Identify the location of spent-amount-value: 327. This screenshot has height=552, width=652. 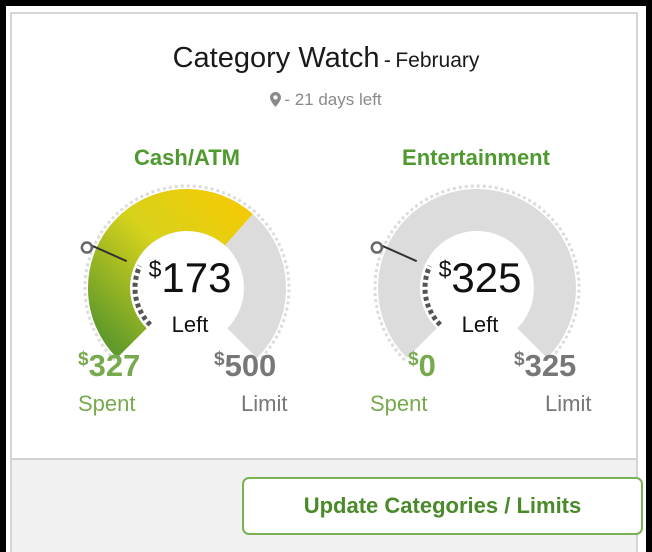
(114, 365).